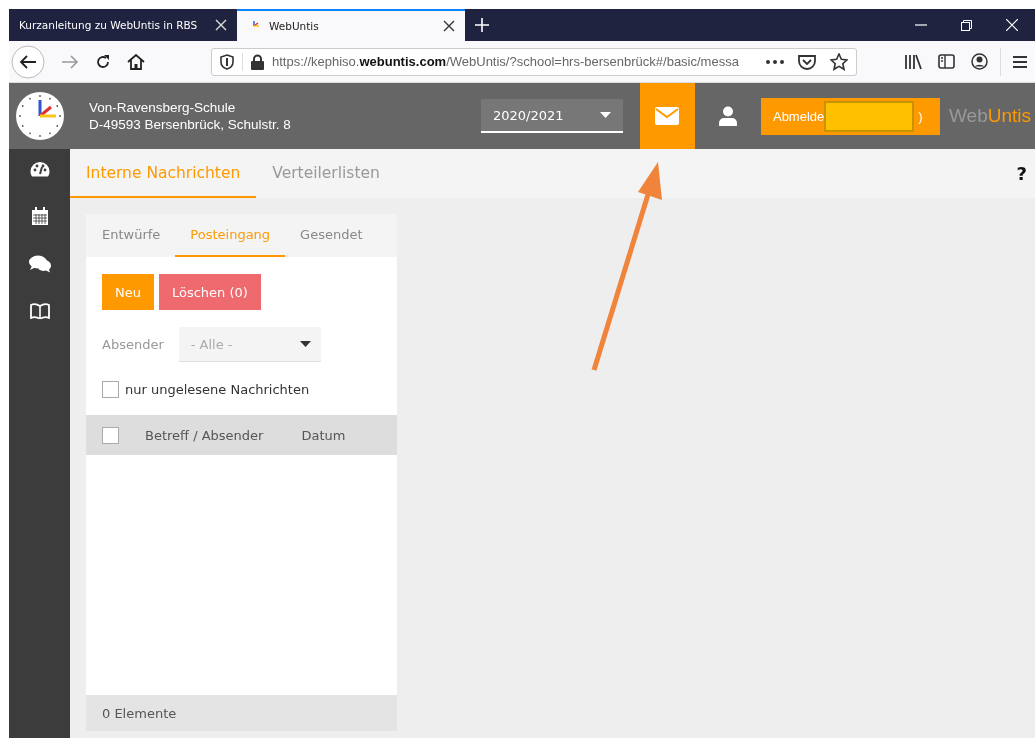 This screenshot has width=1035, height=738. I want to click on plus-icon, so click(482, 25).